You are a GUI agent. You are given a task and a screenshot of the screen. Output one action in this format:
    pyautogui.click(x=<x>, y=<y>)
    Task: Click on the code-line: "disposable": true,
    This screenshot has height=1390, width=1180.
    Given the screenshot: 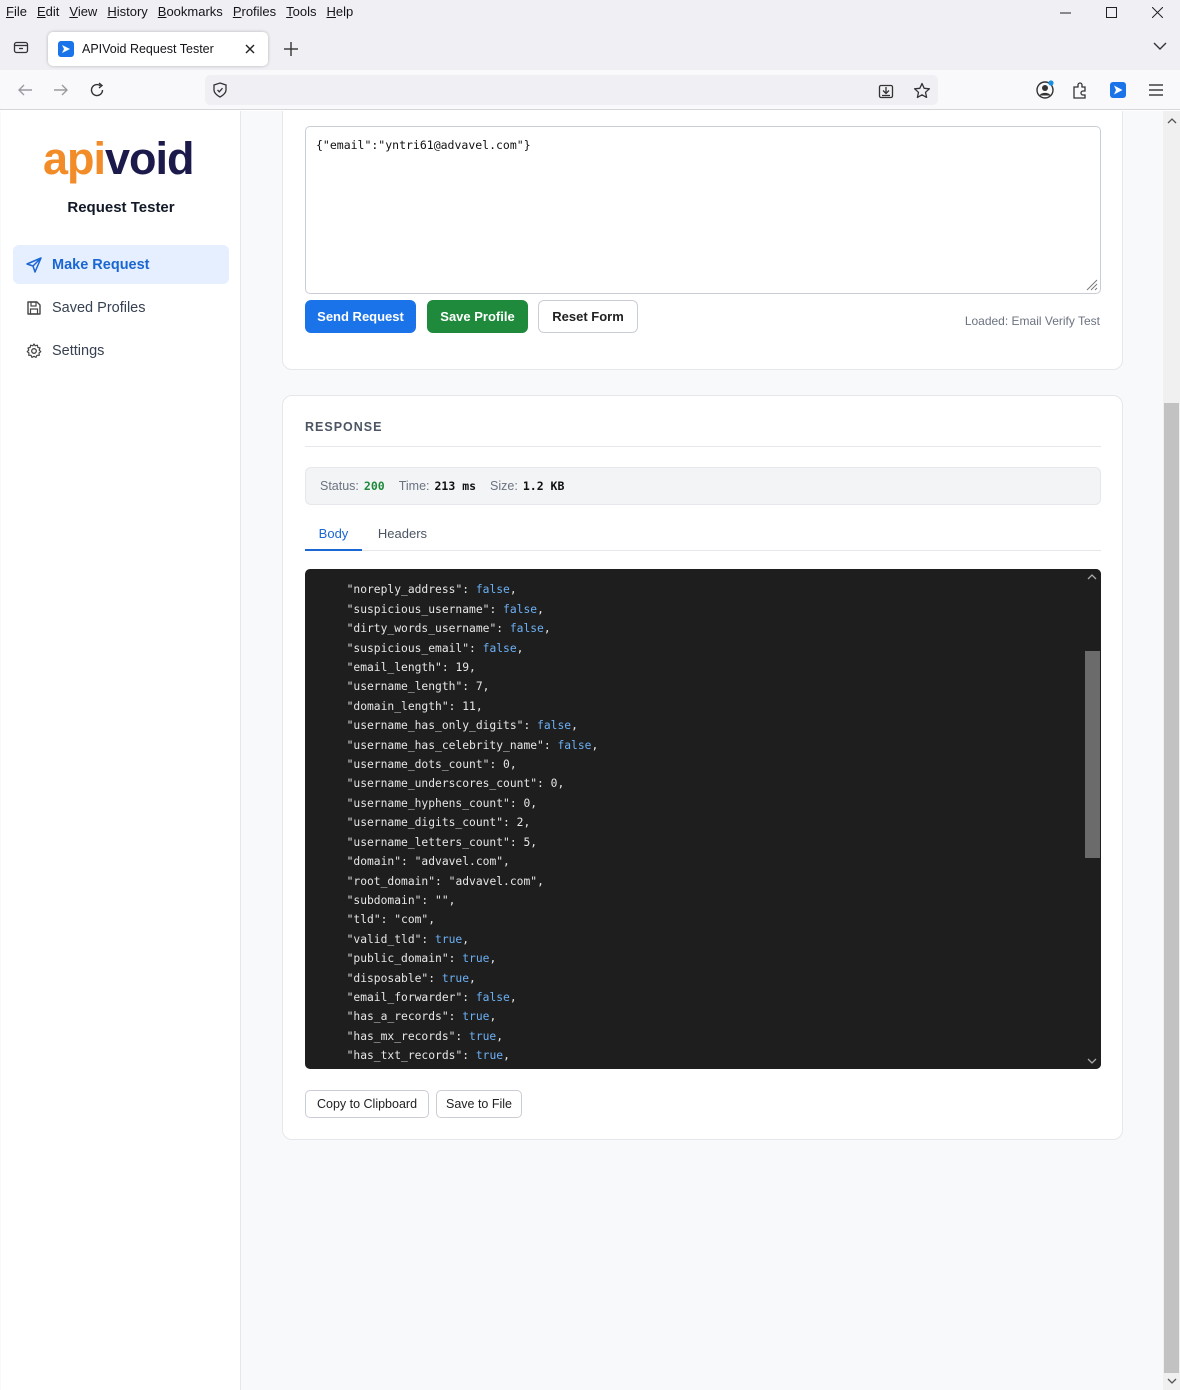 What is the action you would take?
    pyautogui.click(x=404, y=978)
    